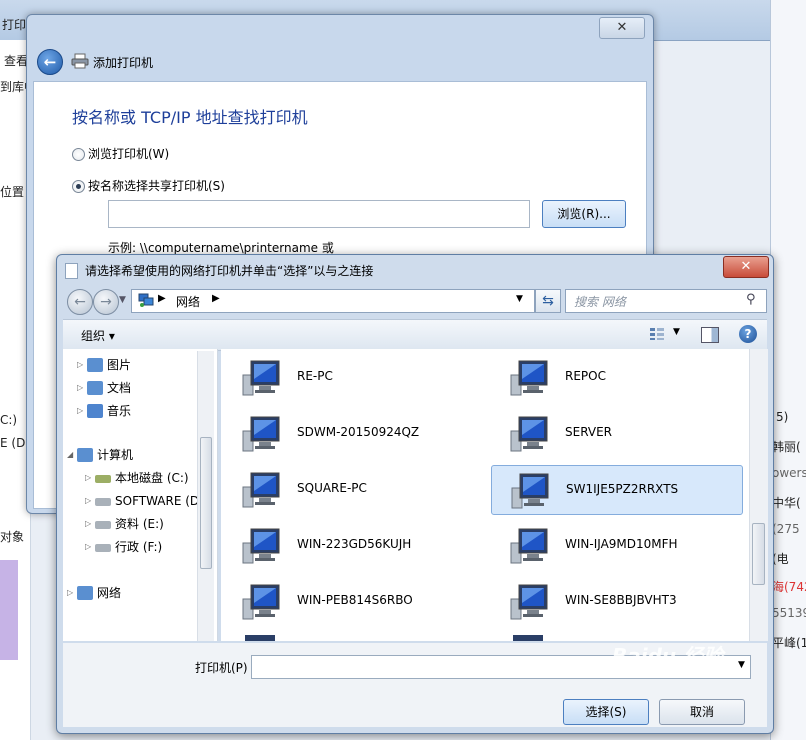 This screenshot has width=806, height=740. What do you see at coordinates (617, 490) in the screenshot?
I see `network-computer-item: SW1IJE5PZ2RRXTS` at bounding box center [617, 490].